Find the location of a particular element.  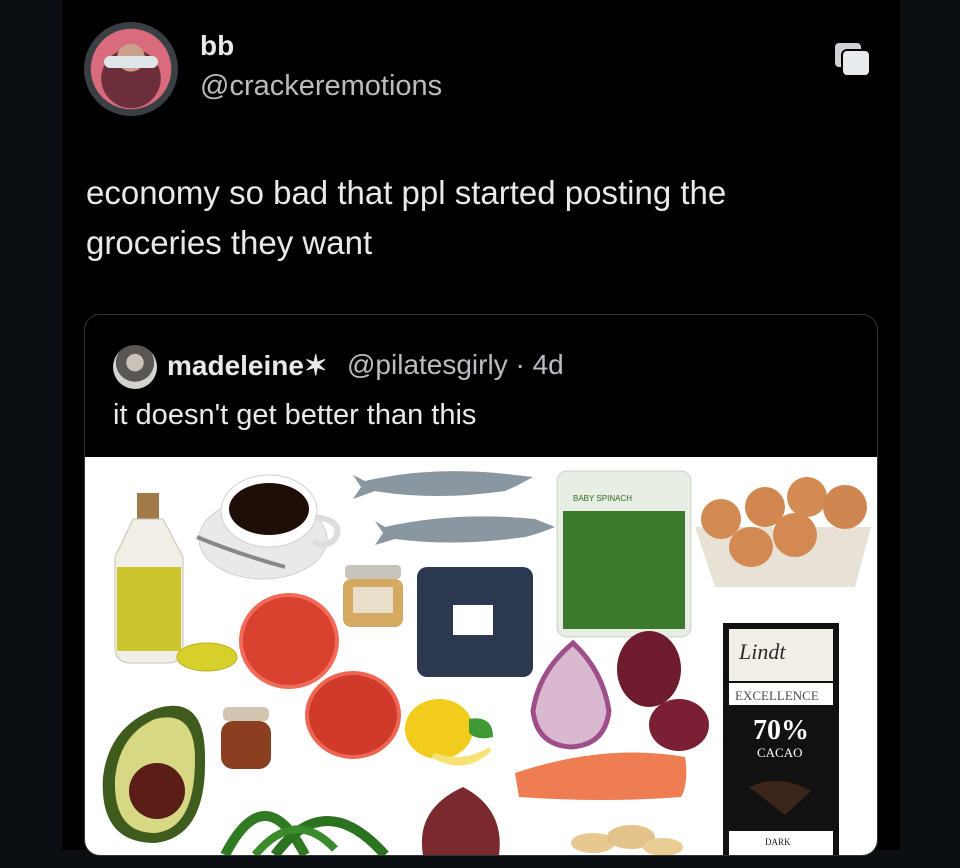

quoted-avatar is located at coordinates (135, 367).